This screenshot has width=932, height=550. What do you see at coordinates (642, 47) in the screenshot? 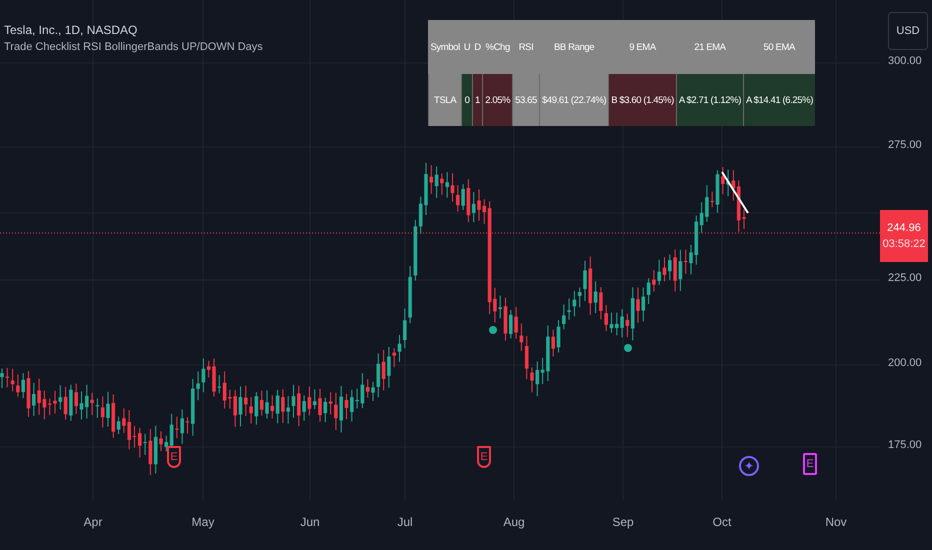
I see `column-header: 9 EMA` at bounding box center [642, 47].